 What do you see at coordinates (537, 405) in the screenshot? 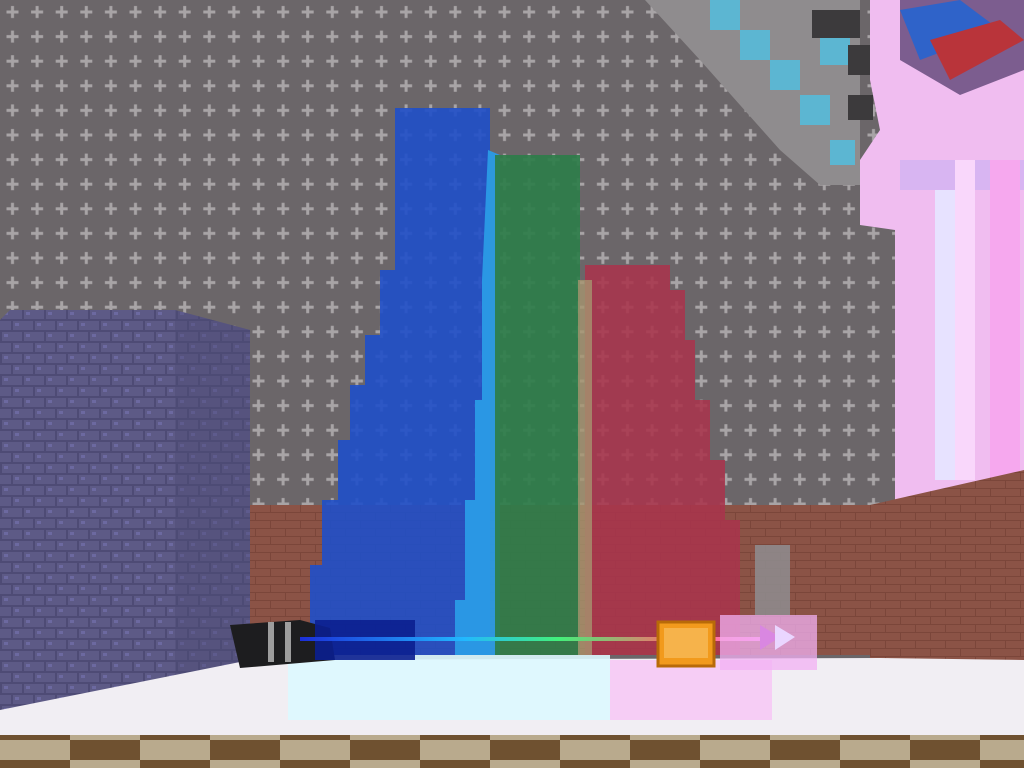
I see `green-column` at bounding box center [537, 405].